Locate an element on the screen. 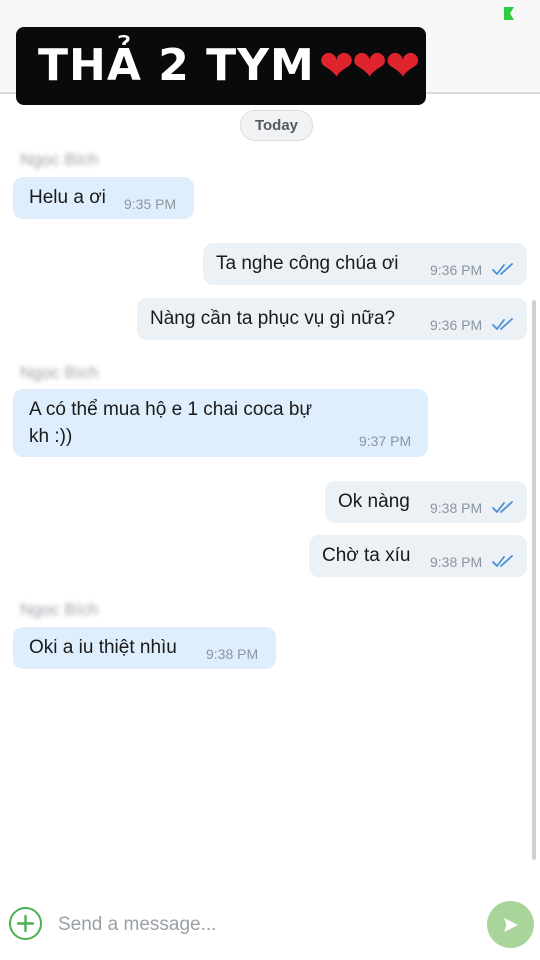  message-bubble-incoming: Oki a iu thiệt nhìu 9:38 PM is located at coordinates (144, 648).